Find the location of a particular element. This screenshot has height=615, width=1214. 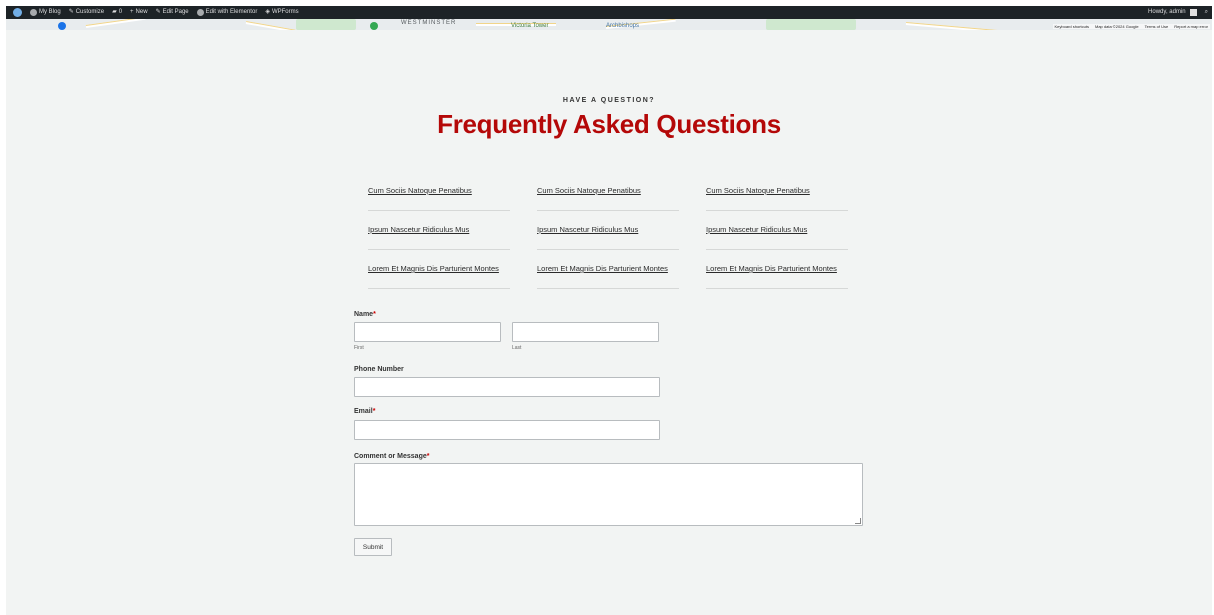

email-label: Email* is located at coordinates (364, 411).